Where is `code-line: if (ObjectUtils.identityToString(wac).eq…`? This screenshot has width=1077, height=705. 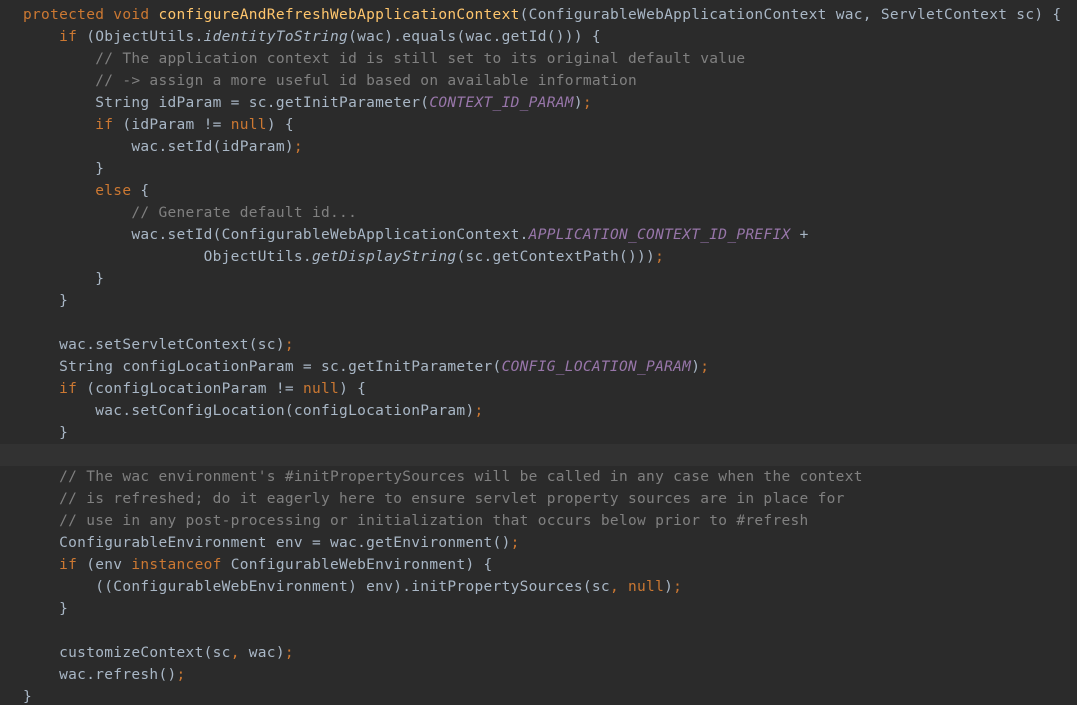
code-line: if (ObjectUtils.identityToString(wac).eq… is located at coordinates (538, 37).